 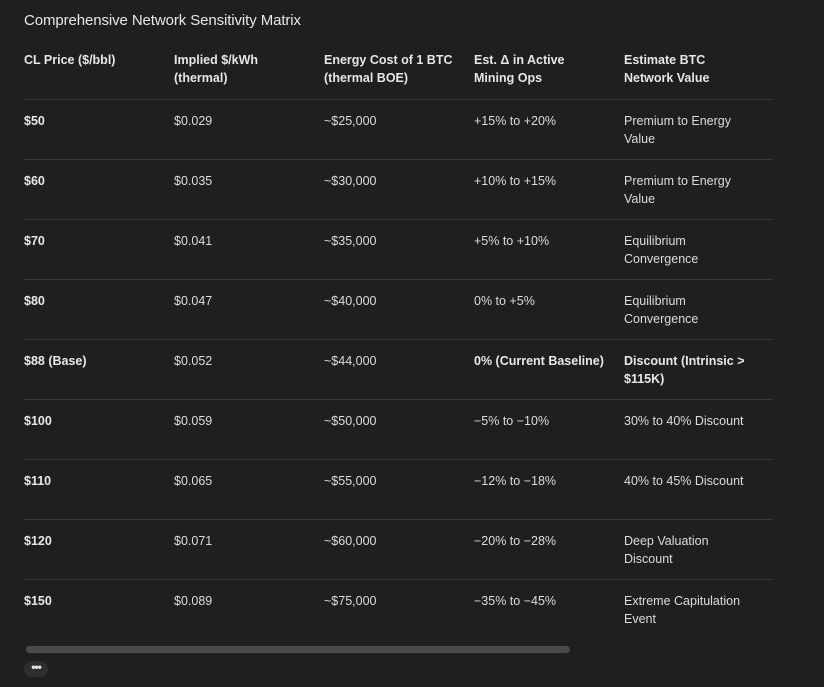 I want to click on table-cell: ~$75,000, so click(x=399, y=608).